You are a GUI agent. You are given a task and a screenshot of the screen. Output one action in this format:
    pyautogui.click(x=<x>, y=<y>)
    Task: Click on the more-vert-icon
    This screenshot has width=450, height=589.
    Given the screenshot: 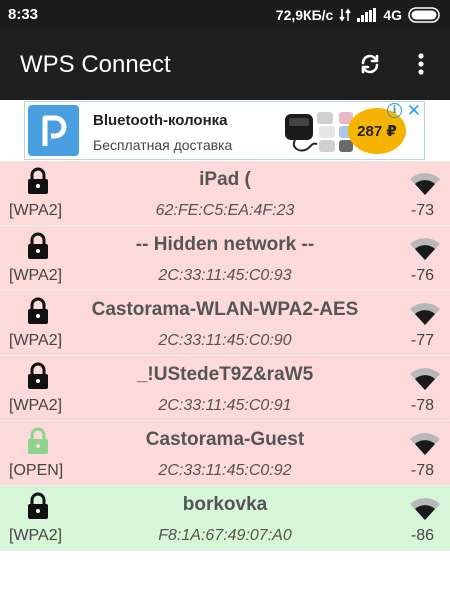 What is the action you would take?
    pyautogui.click(x=421, y=64)
    